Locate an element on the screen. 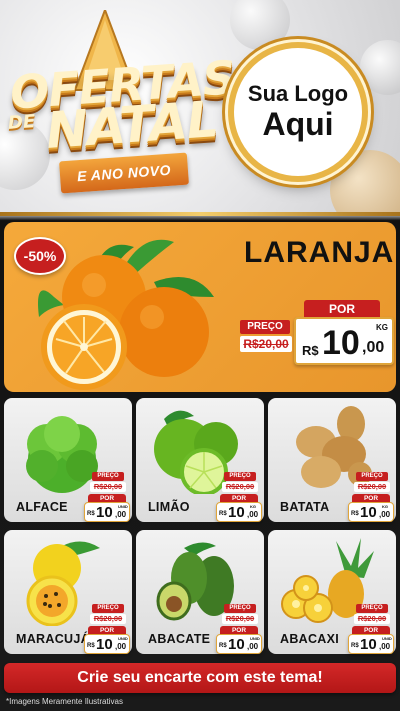  ribbon-text: E ANO NOVO is located at coordinates (124, 173).